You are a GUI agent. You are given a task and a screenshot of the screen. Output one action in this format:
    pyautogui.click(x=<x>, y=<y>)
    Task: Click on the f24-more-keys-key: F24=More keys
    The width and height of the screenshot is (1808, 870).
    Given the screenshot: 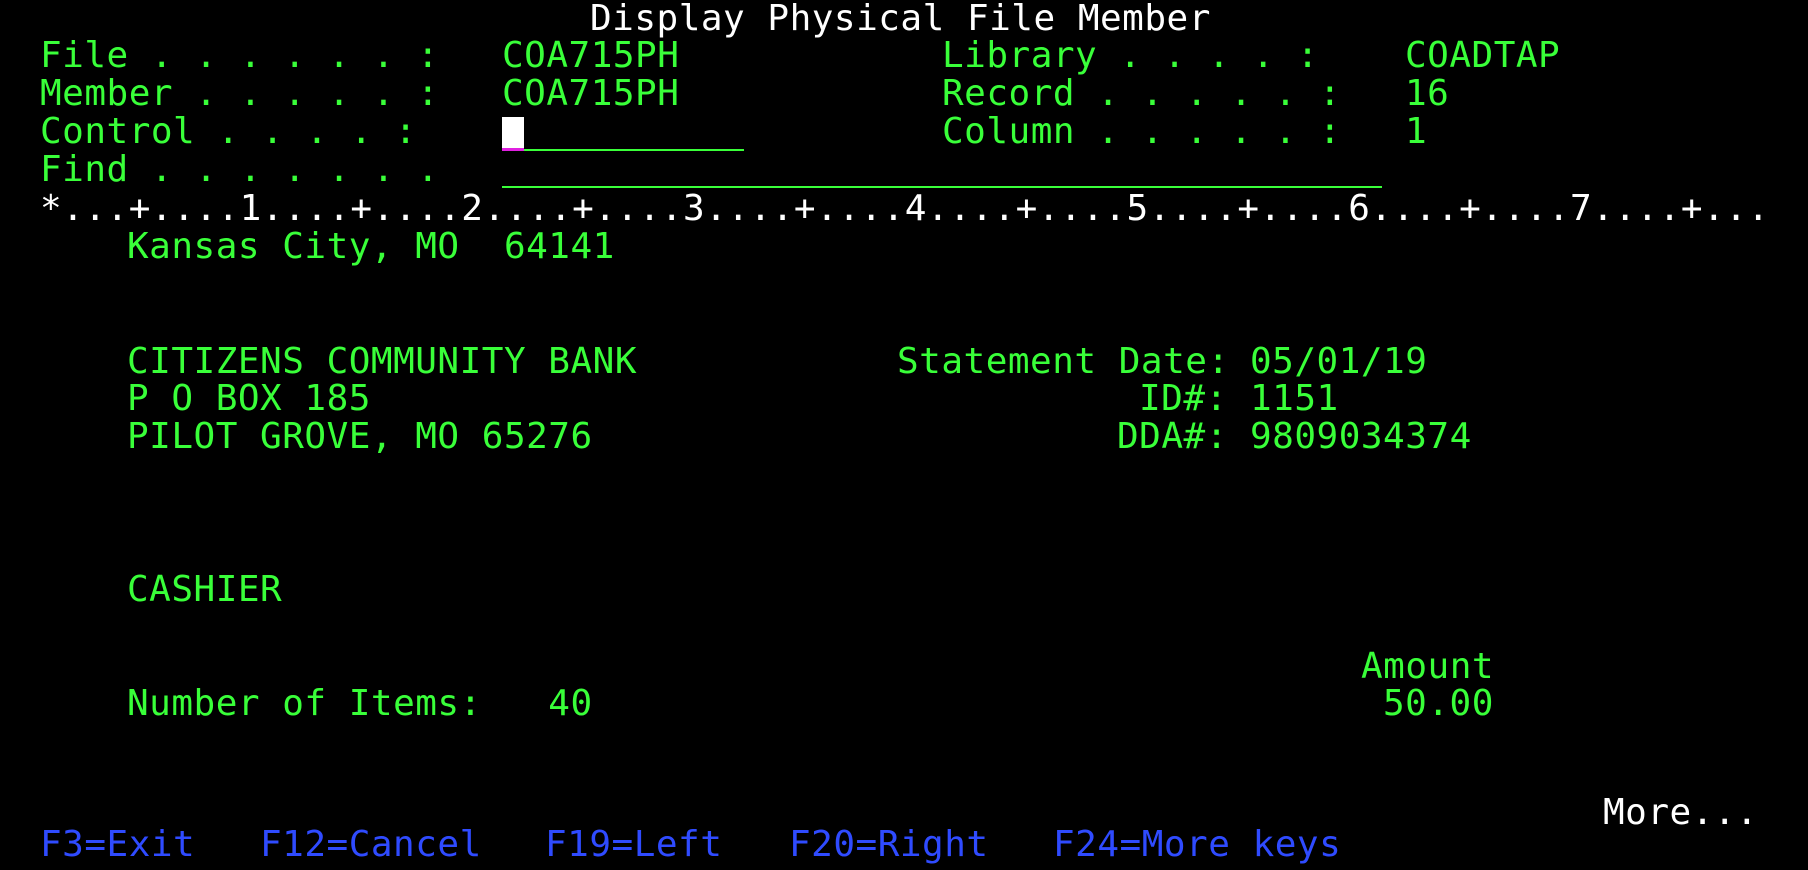 What is the action you would take?
    pyautogui.click(x=1197, y=845)
    